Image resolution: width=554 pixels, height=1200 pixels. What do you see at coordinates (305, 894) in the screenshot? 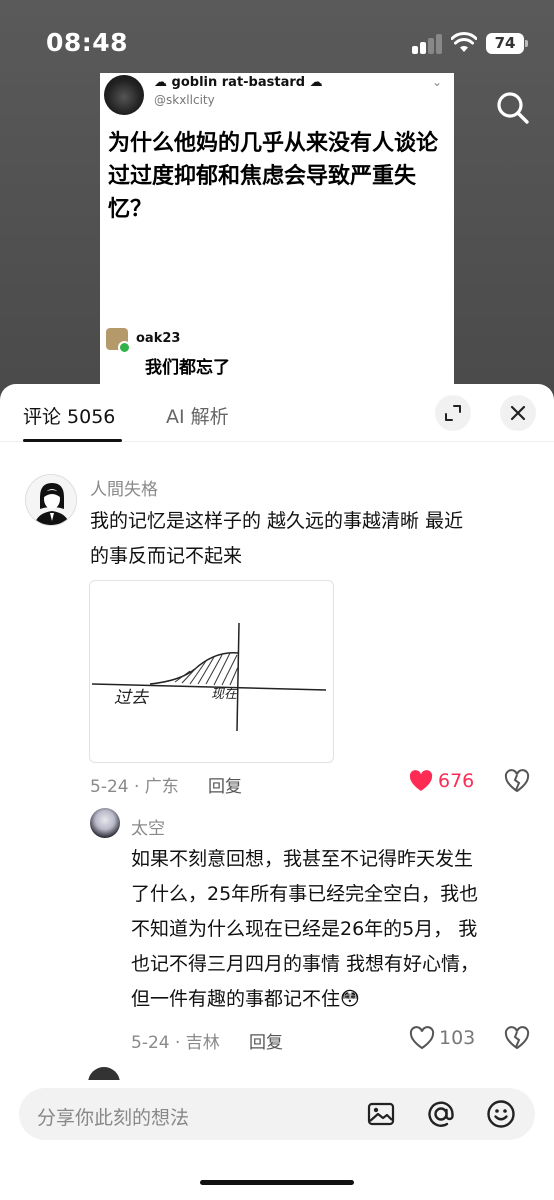
I see `comment-text-line: 了什么，25年所有事已经完全空白，我也` at bounding box center [305, 894].